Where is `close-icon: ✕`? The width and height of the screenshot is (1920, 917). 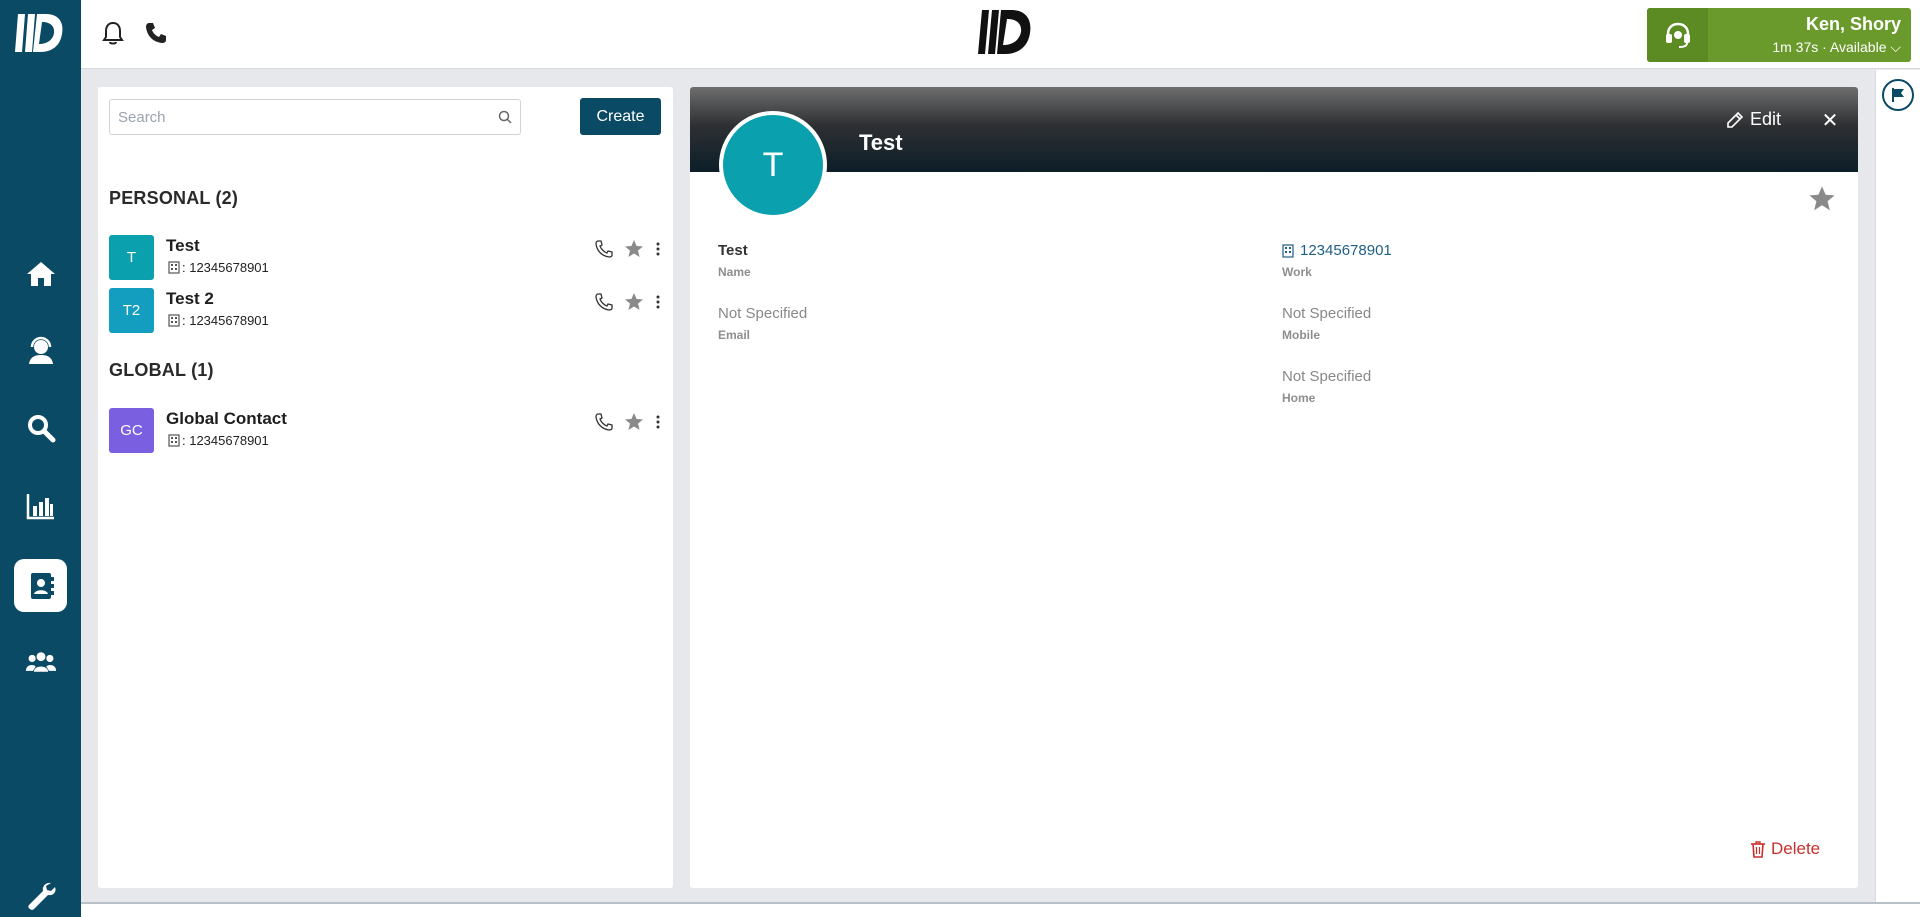
close-icon: ✕ is located at coordinates (1830, 120).